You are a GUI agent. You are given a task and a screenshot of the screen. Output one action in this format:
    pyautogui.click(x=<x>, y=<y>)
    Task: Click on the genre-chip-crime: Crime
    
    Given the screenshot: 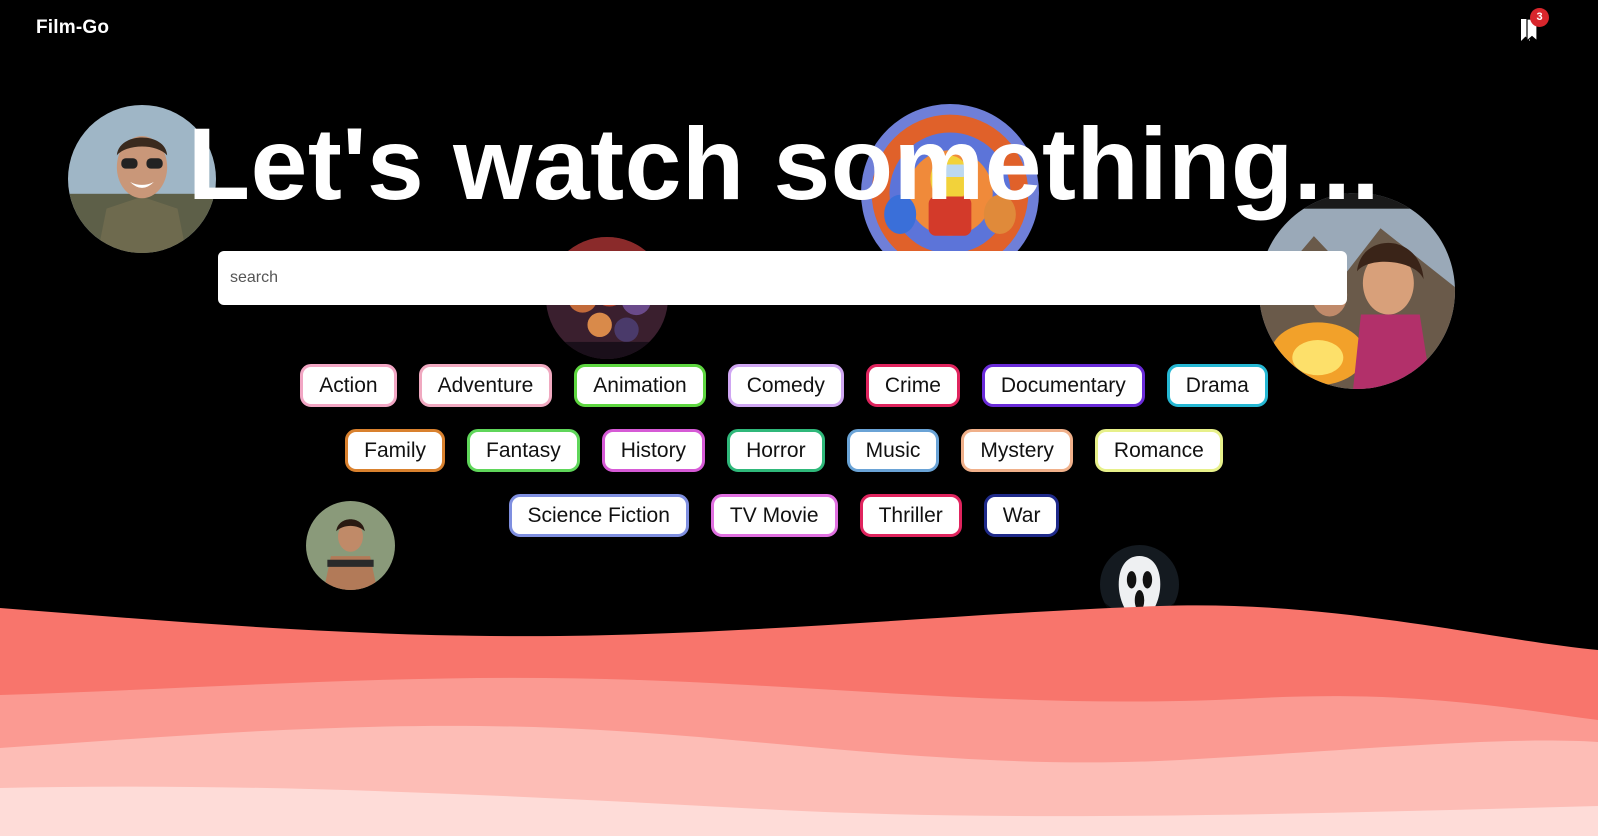 What is the action you would take?
    pyautogui.click(x=912, y=385)
    